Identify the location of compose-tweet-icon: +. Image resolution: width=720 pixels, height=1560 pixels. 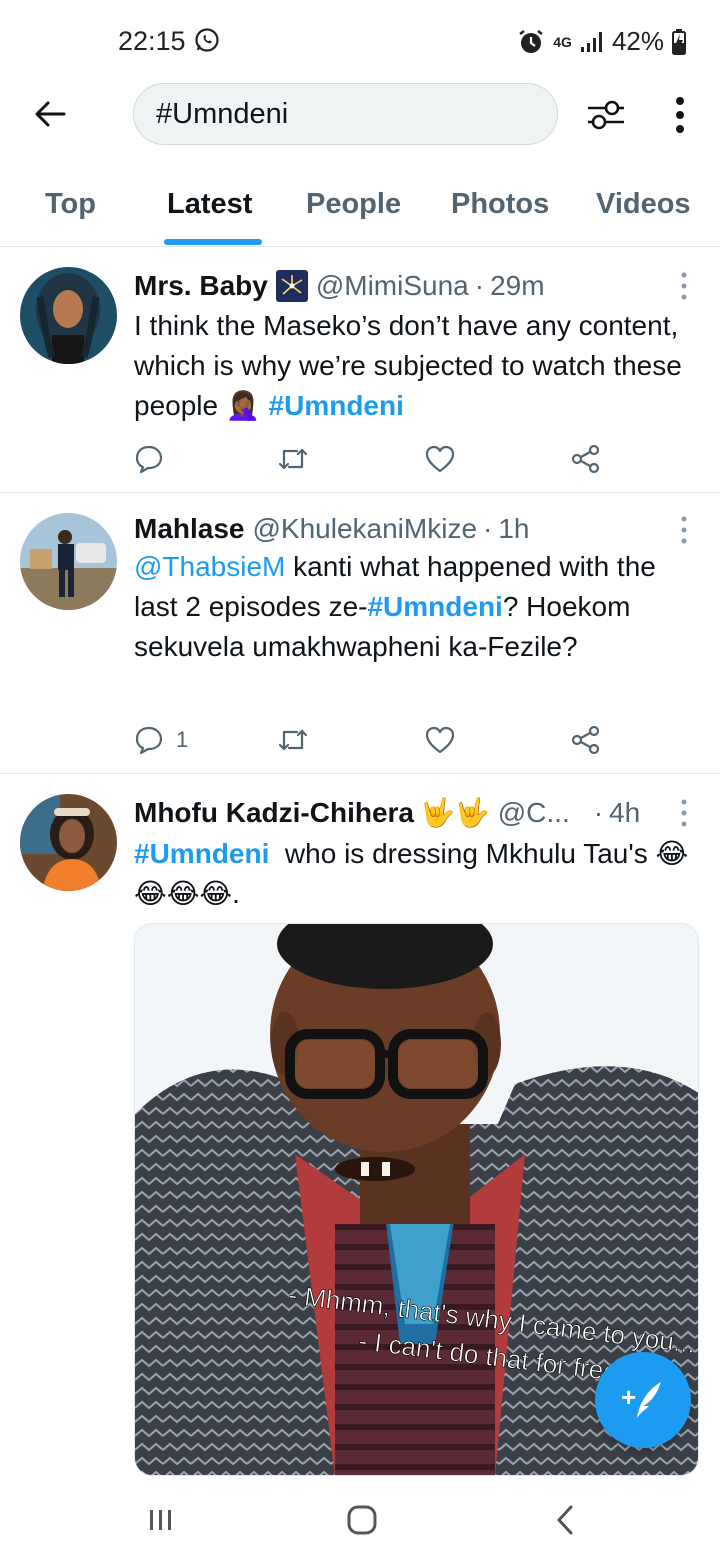
(641, 1400).